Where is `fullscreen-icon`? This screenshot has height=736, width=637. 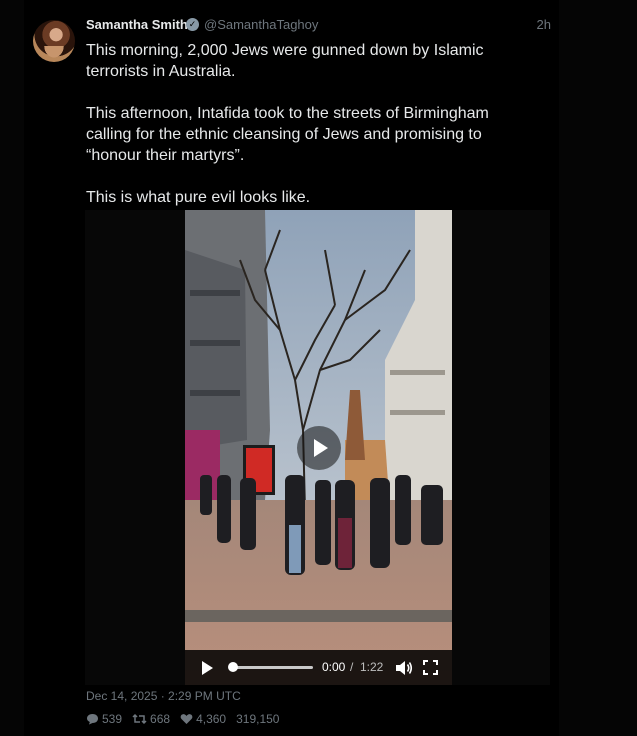 fullscreen-icon is located at coordinates (430, 667).